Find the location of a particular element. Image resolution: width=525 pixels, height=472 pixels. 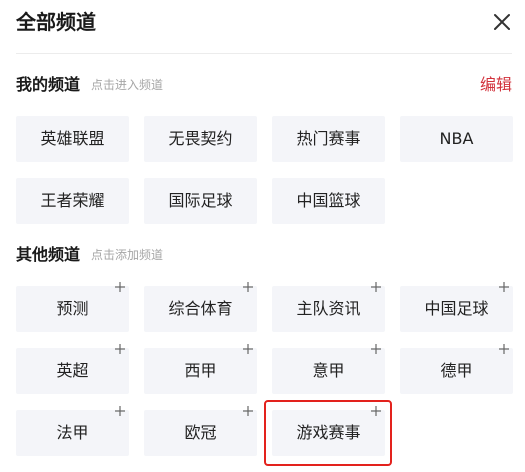

channel-label: 意甲 is located at coordinates (328, 370).